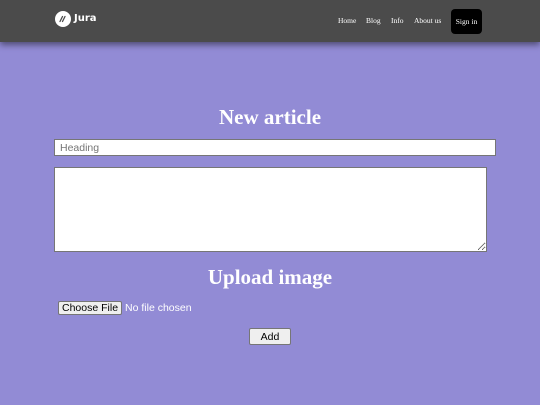 The width and height of the screenshot is (540, 405). I want to click on nav-link-about-us: About us, so click(427, 20).